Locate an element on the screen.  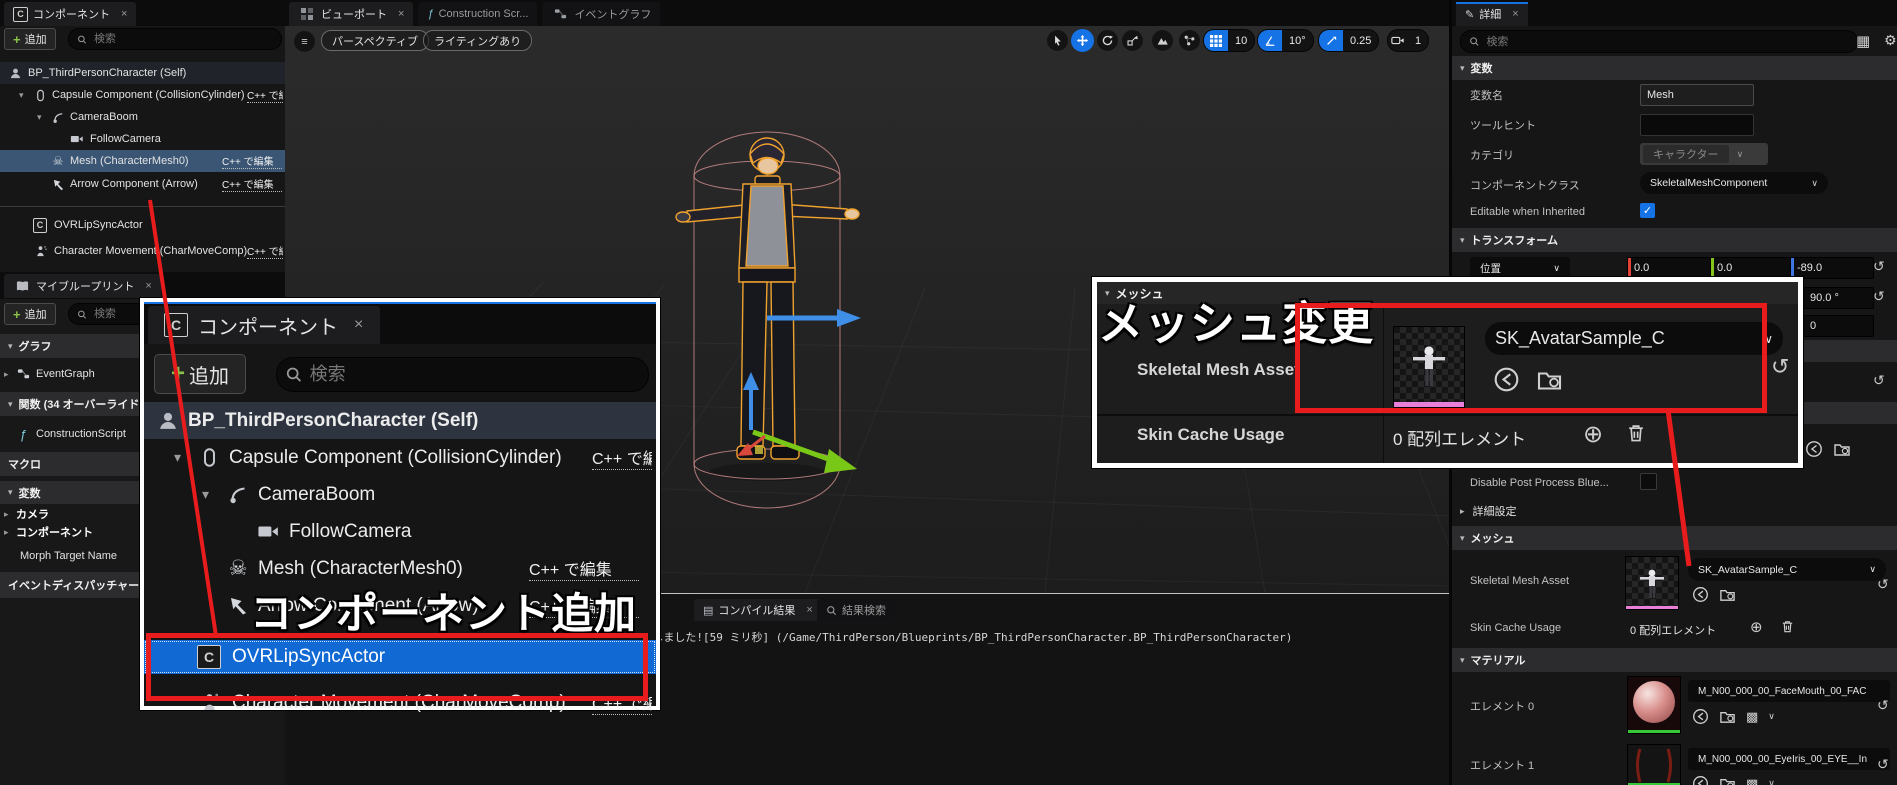
tab-find-results: 結果検索 is located at coordinates (856, 610).